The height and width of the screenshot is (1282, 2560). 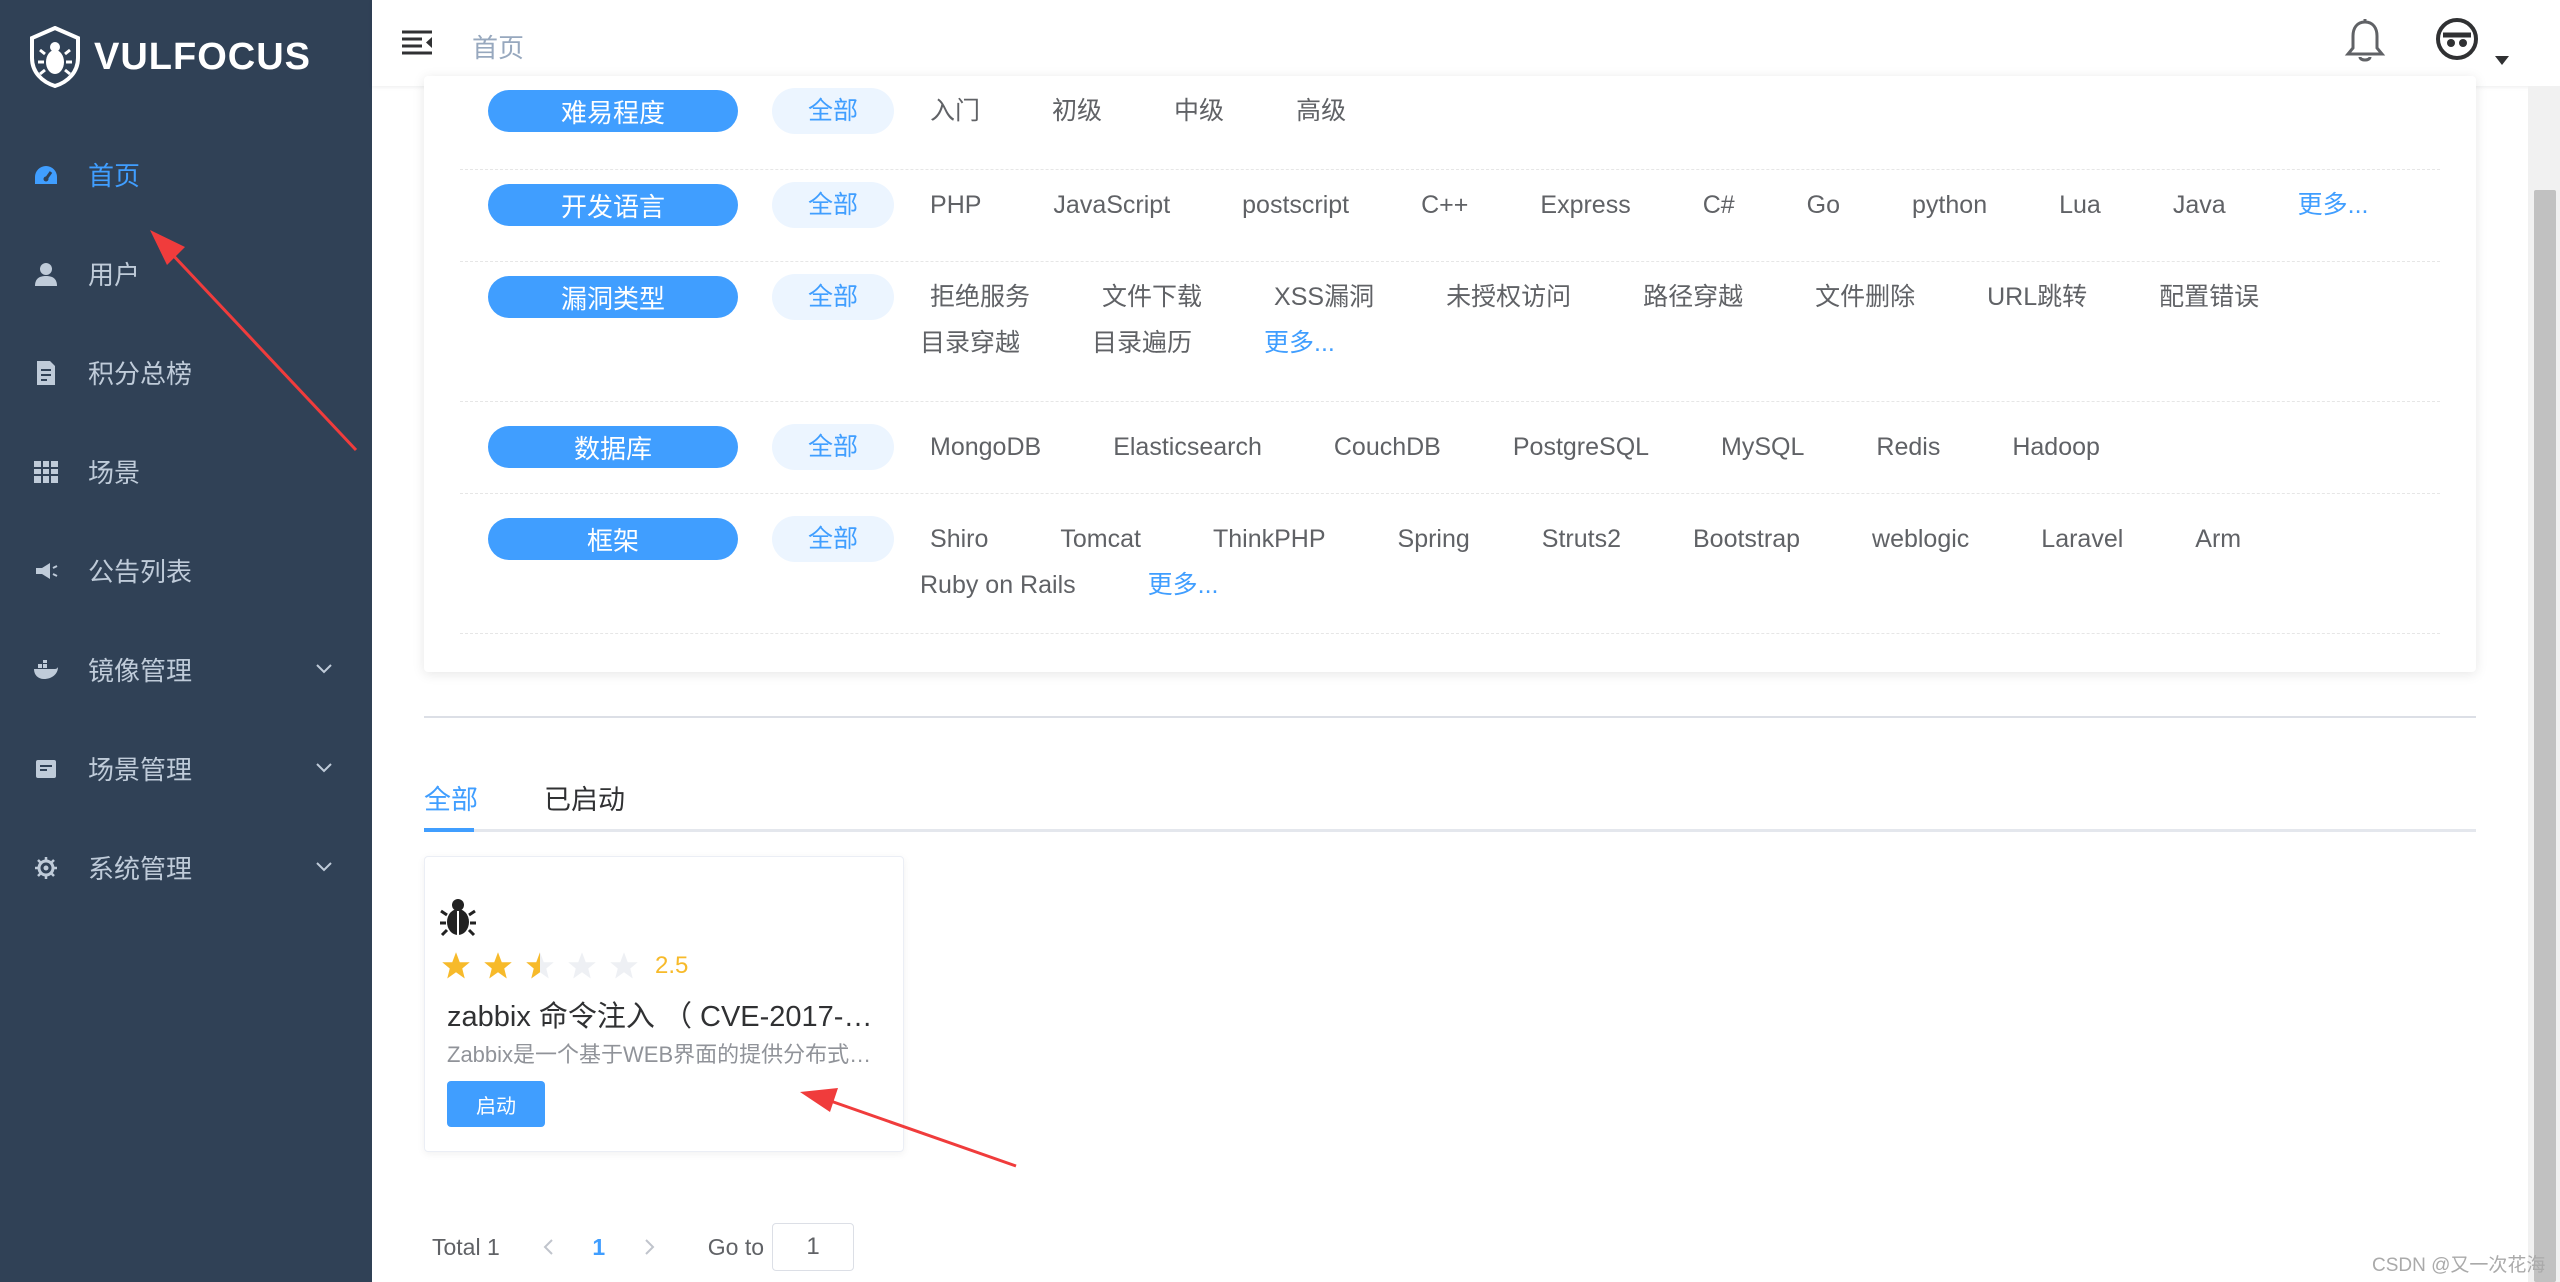 I want to click on sidebar-item-image-management: 镜像管理, so click(x=186, y=669).